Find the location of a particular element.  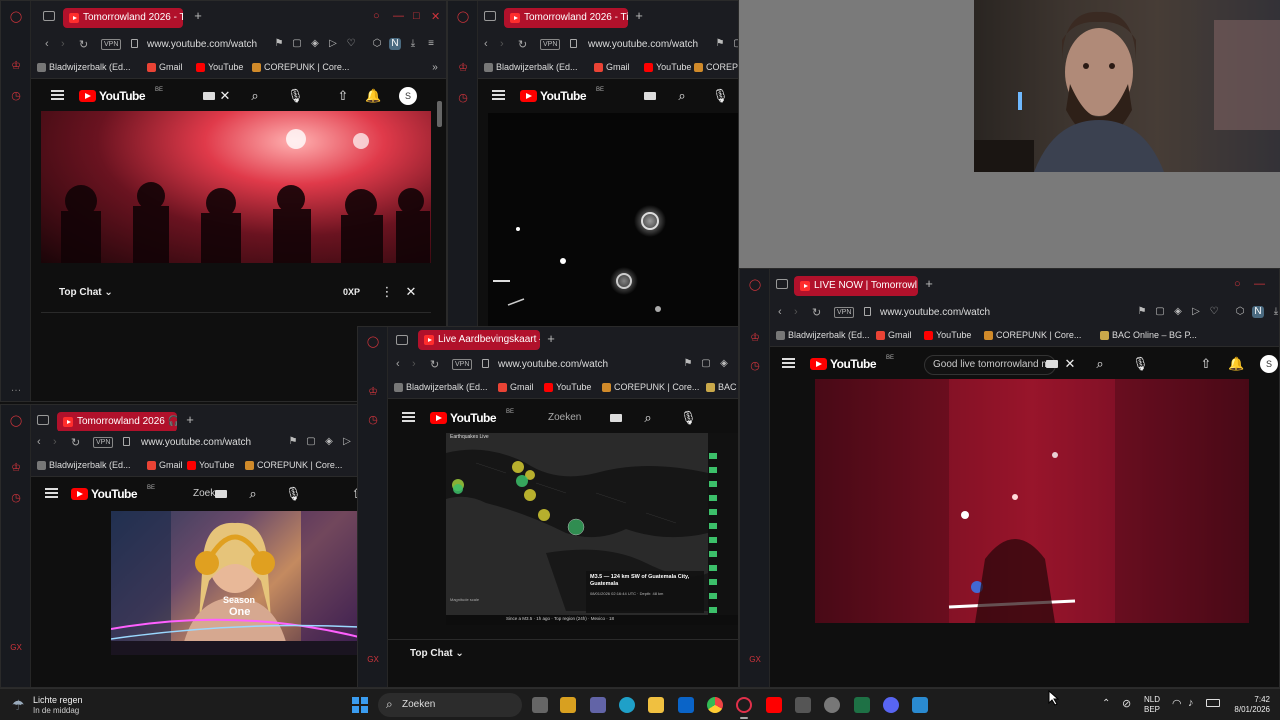

weather-icon: ☂ is located at coordinates (18, 705).